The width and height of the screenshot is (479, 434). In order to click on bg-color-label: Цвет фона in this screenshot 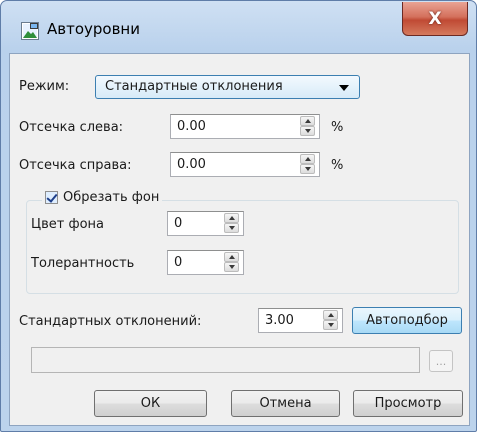, I will do `click(67, 224)`.